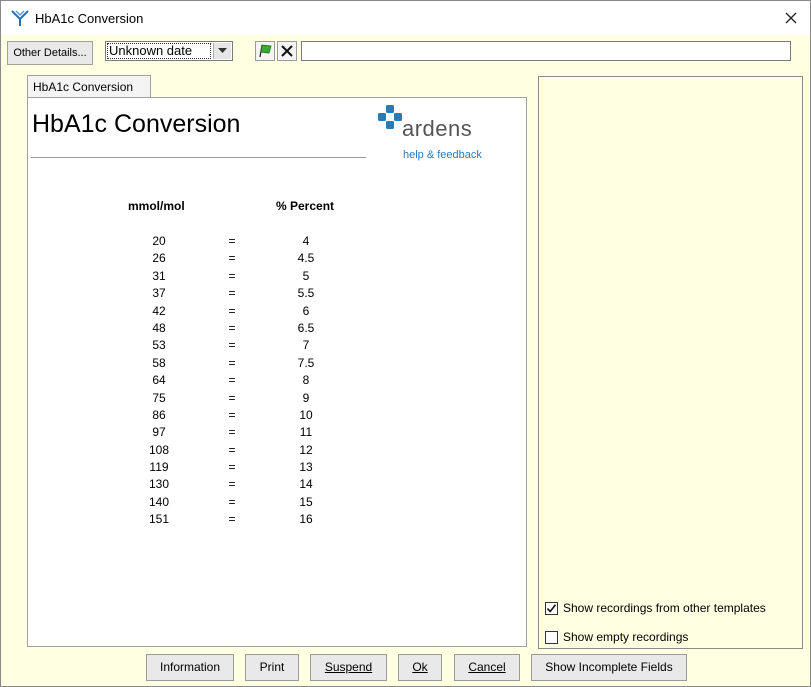 The image size is (811, 687). I want to click on percent-value: 5.5, so click(306, 293).